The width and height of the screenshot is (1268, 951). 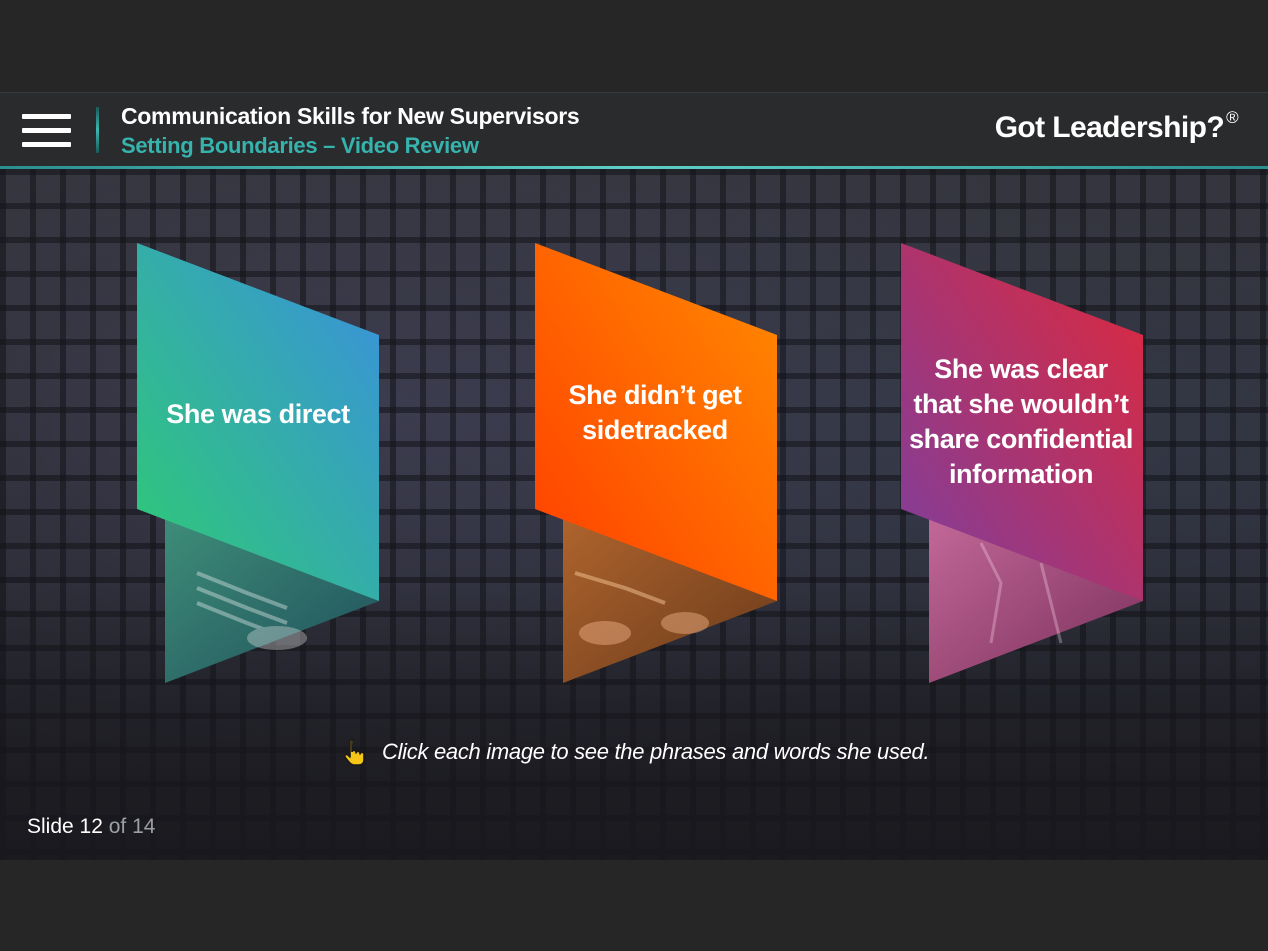 I want to click on brand-name: Got Leadership?, so click(x=1109, y=127).